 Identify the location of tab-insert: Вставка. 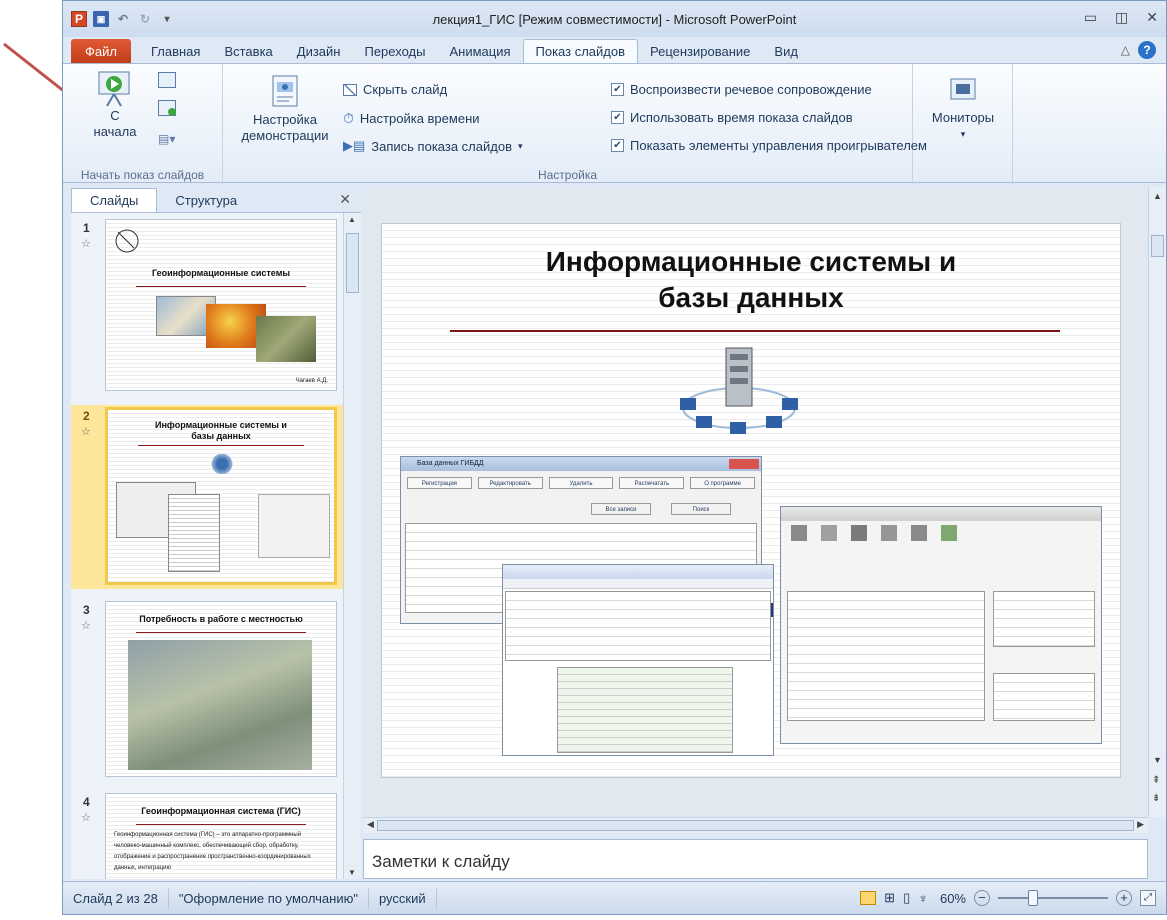
(248, 51).